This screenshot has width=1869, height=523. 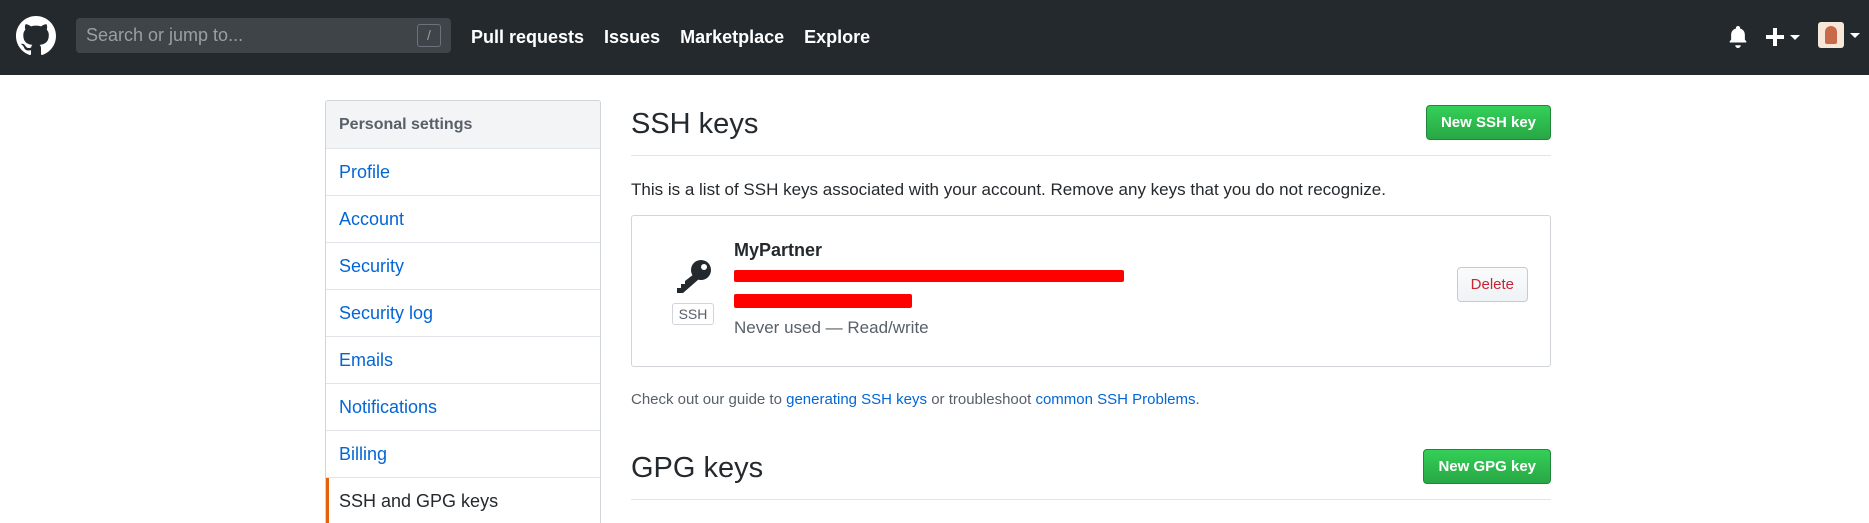 What do you see at coordinates (463, 360) in the screenshot?
I see `sidebar-item-emails: Emails` at bounding box center [463, 360].